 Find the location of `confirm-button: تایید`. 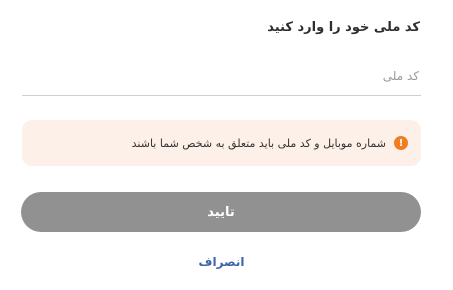

confirm-button: تایید is located at coordinates (221, 212).